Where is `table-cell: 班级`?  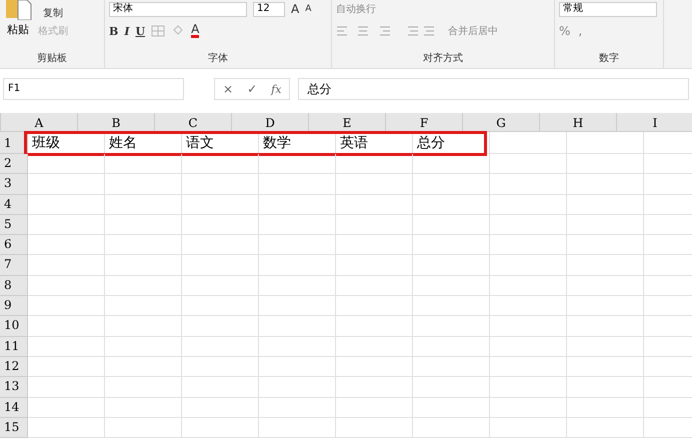
table-cell: 班级 is located at coordinates (66, 143).